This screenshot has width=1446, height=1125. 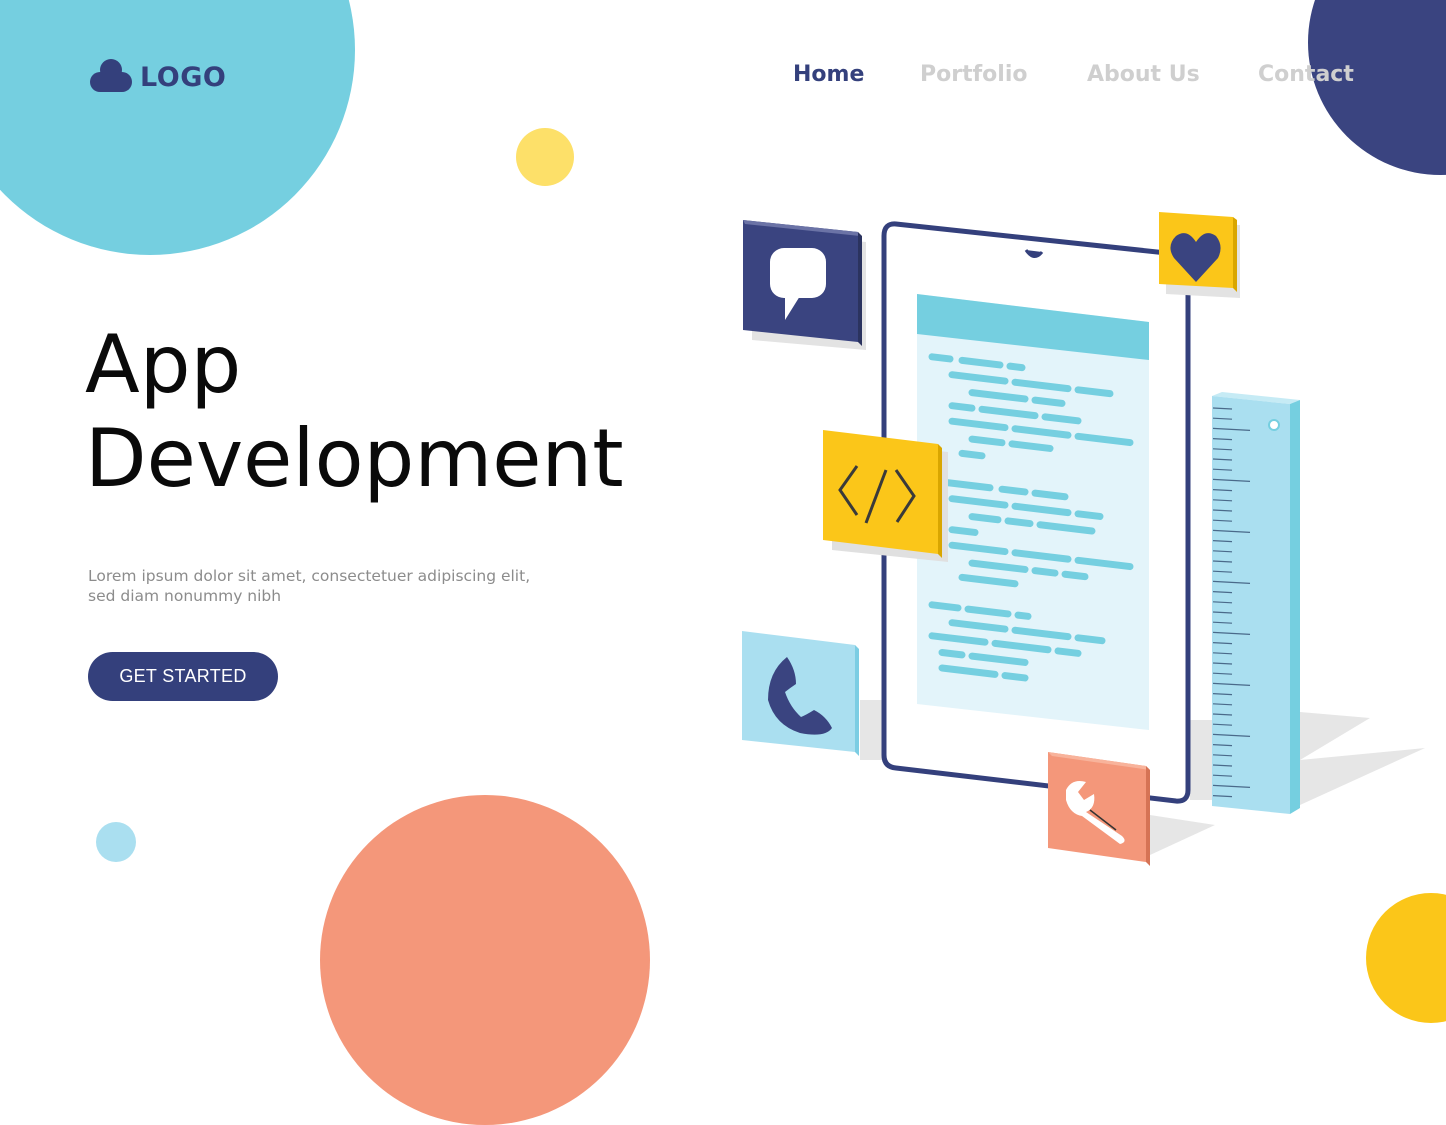 What do you see at coordinates (800, 693) in the screenshot?
I see `phone-tile` at bounding box center [800, 693].